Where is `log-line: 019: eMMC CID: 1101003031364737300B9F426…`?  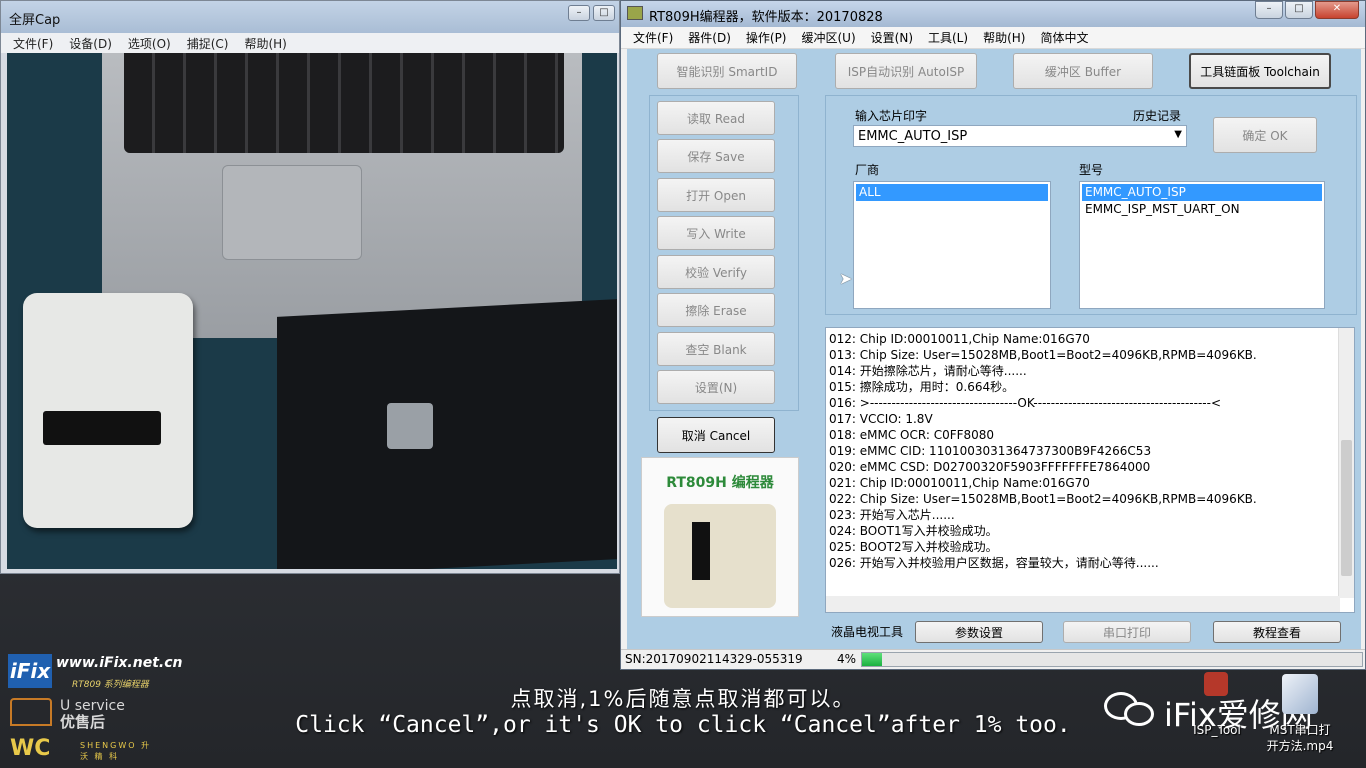
log-line: 019: eMMC CID: 1101003031364737300B9F426… is located at coordinates (990, 451).